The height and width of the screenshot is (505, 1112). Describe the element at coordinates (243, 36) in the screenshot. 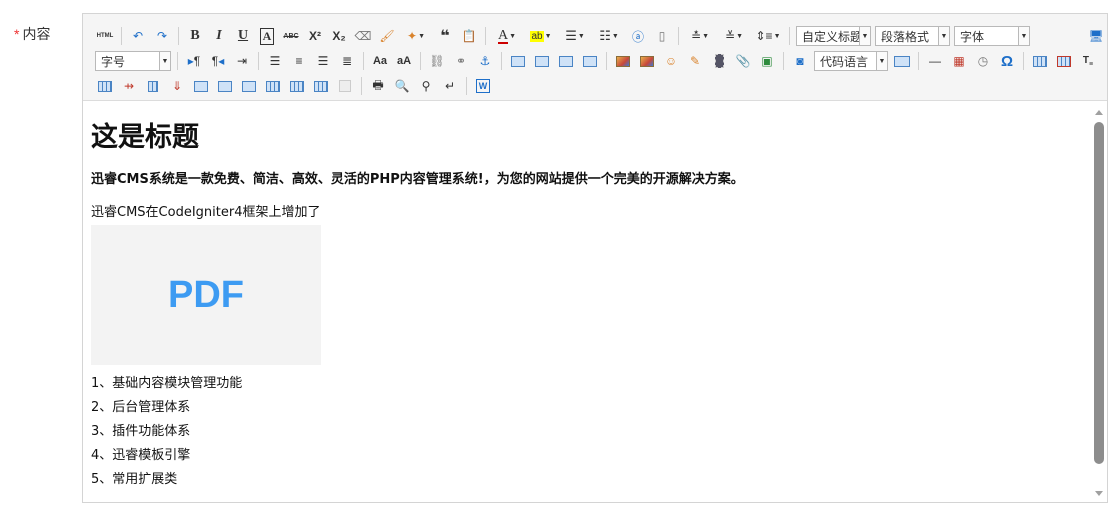

I see `underline-icon: U` at that location.